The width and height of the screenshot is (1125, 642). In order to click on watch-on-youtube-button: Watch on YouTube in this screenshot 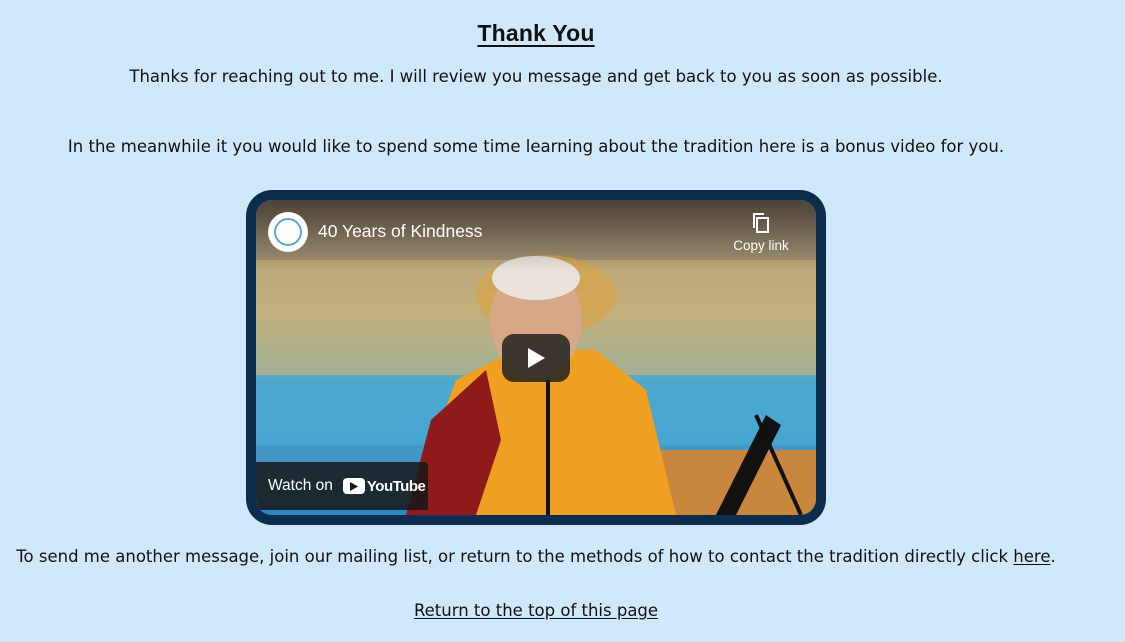, I will do `click(342, 486)`.